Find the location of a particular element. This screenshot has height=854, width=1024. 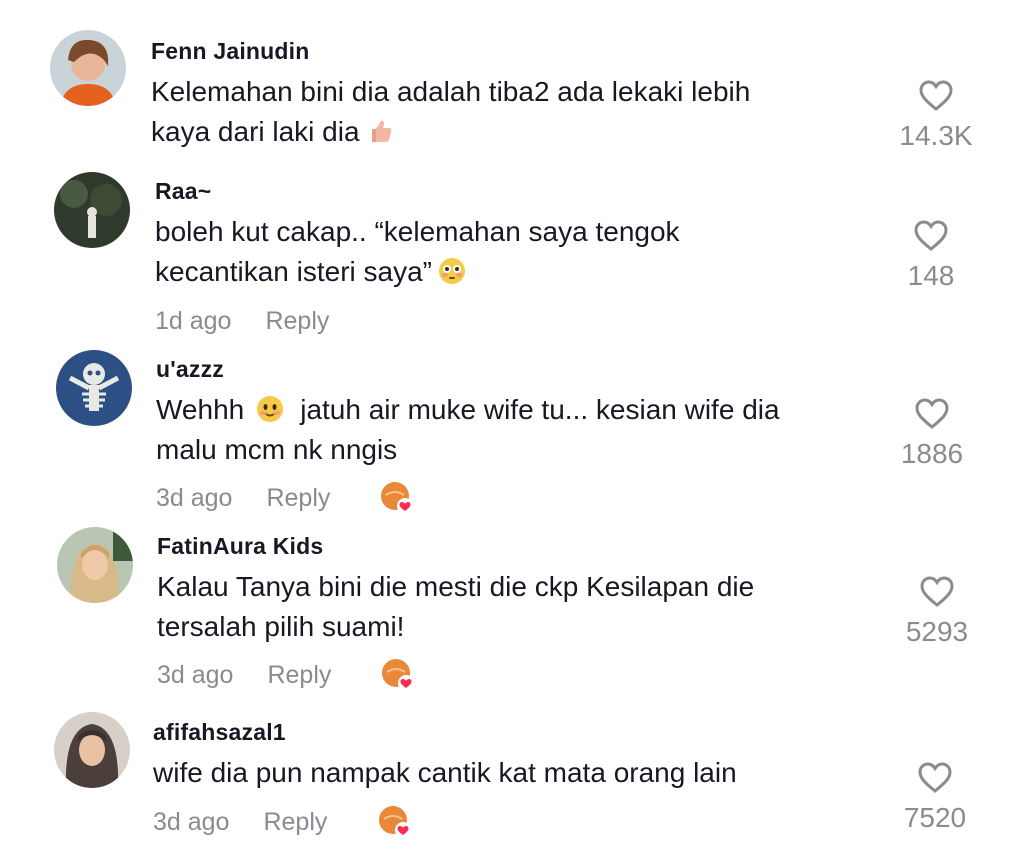

comment-text-line: kaya dari laki dia is located at coordinates (255, 131).